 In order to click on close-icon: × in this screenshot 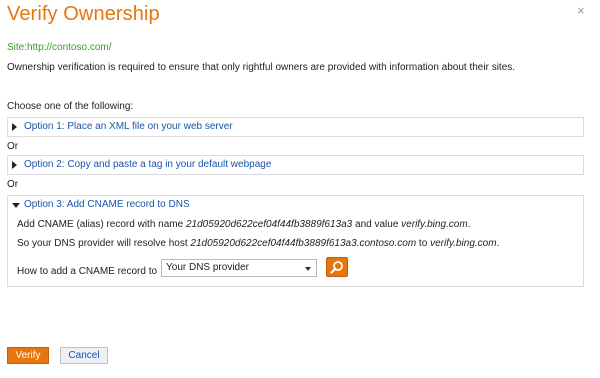, I will do `click(581, 10)`.